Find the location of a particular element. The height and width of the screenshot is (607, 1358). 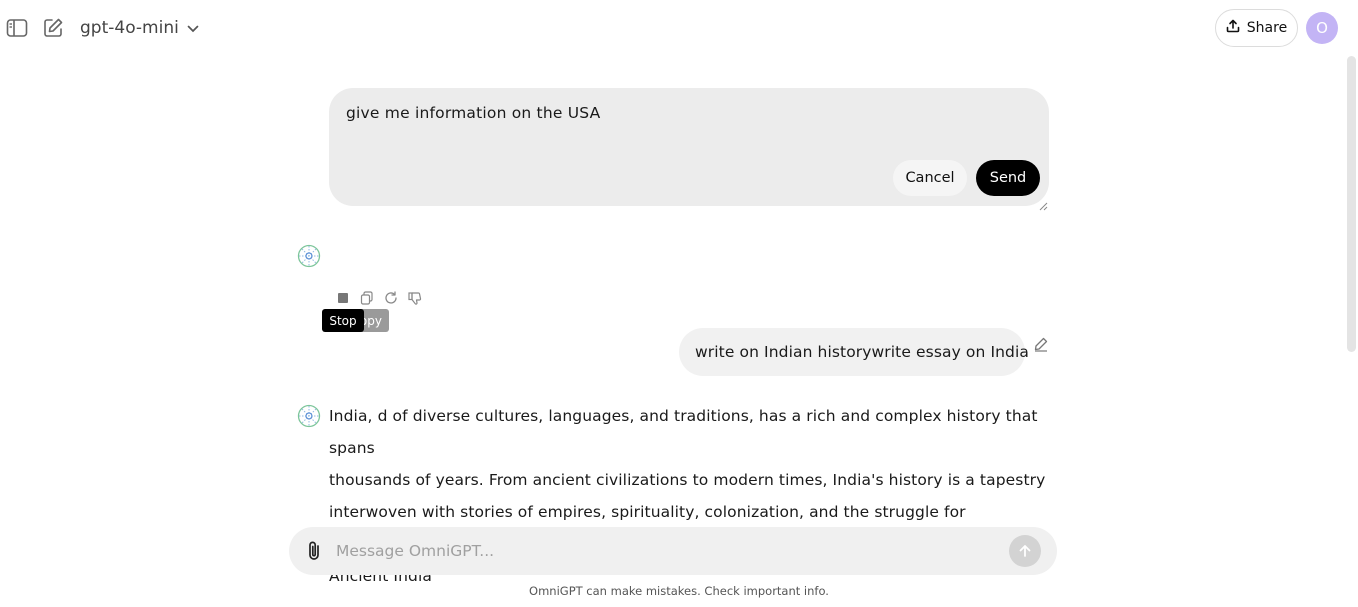

pencil-icon is located at coordinates (1041, 344).